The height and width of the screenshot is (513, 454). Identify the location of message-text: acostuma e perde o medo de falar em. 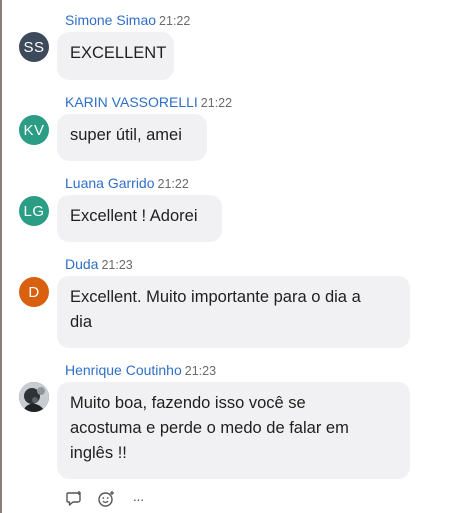
(209, 428).